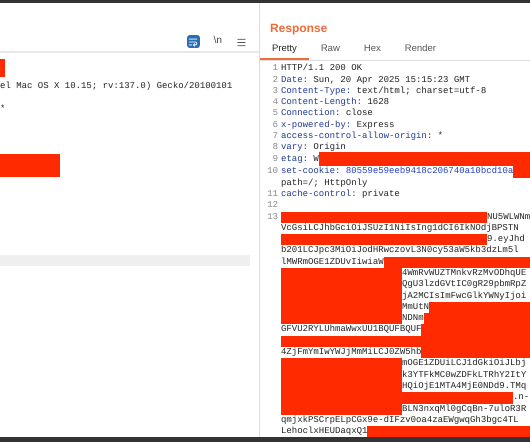 This screenshot has width=530, height=442. What do you see at coordinates (413, 318) in the screenshot?
I see `body-text: NDNm` at bounding box center [413, 318].